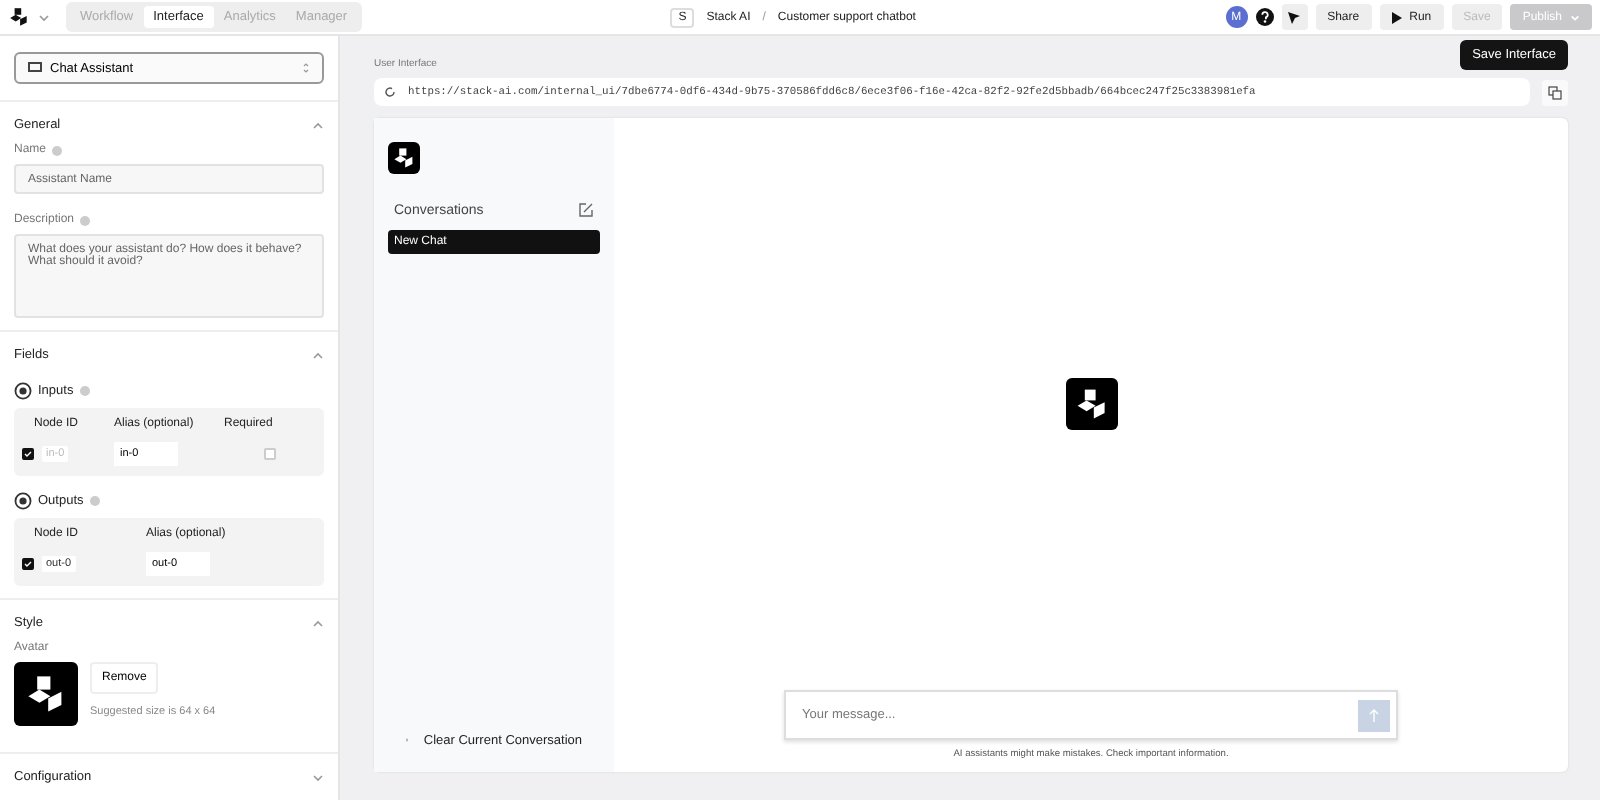 Image resolution: width=1600 pixels, height=800 pixels. What do you see at coordinates (390, 92) in the screenshot?
I see `reload-icon` at bounding box center [390, 92].